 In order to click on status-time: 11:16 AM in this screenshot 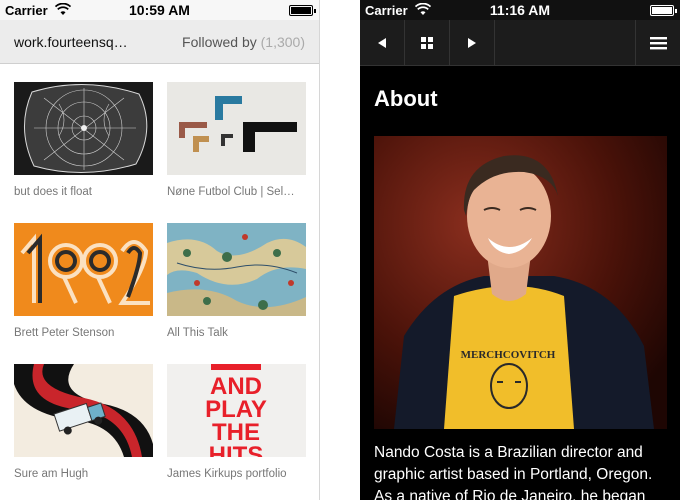, I will do `click(520, 10)`.